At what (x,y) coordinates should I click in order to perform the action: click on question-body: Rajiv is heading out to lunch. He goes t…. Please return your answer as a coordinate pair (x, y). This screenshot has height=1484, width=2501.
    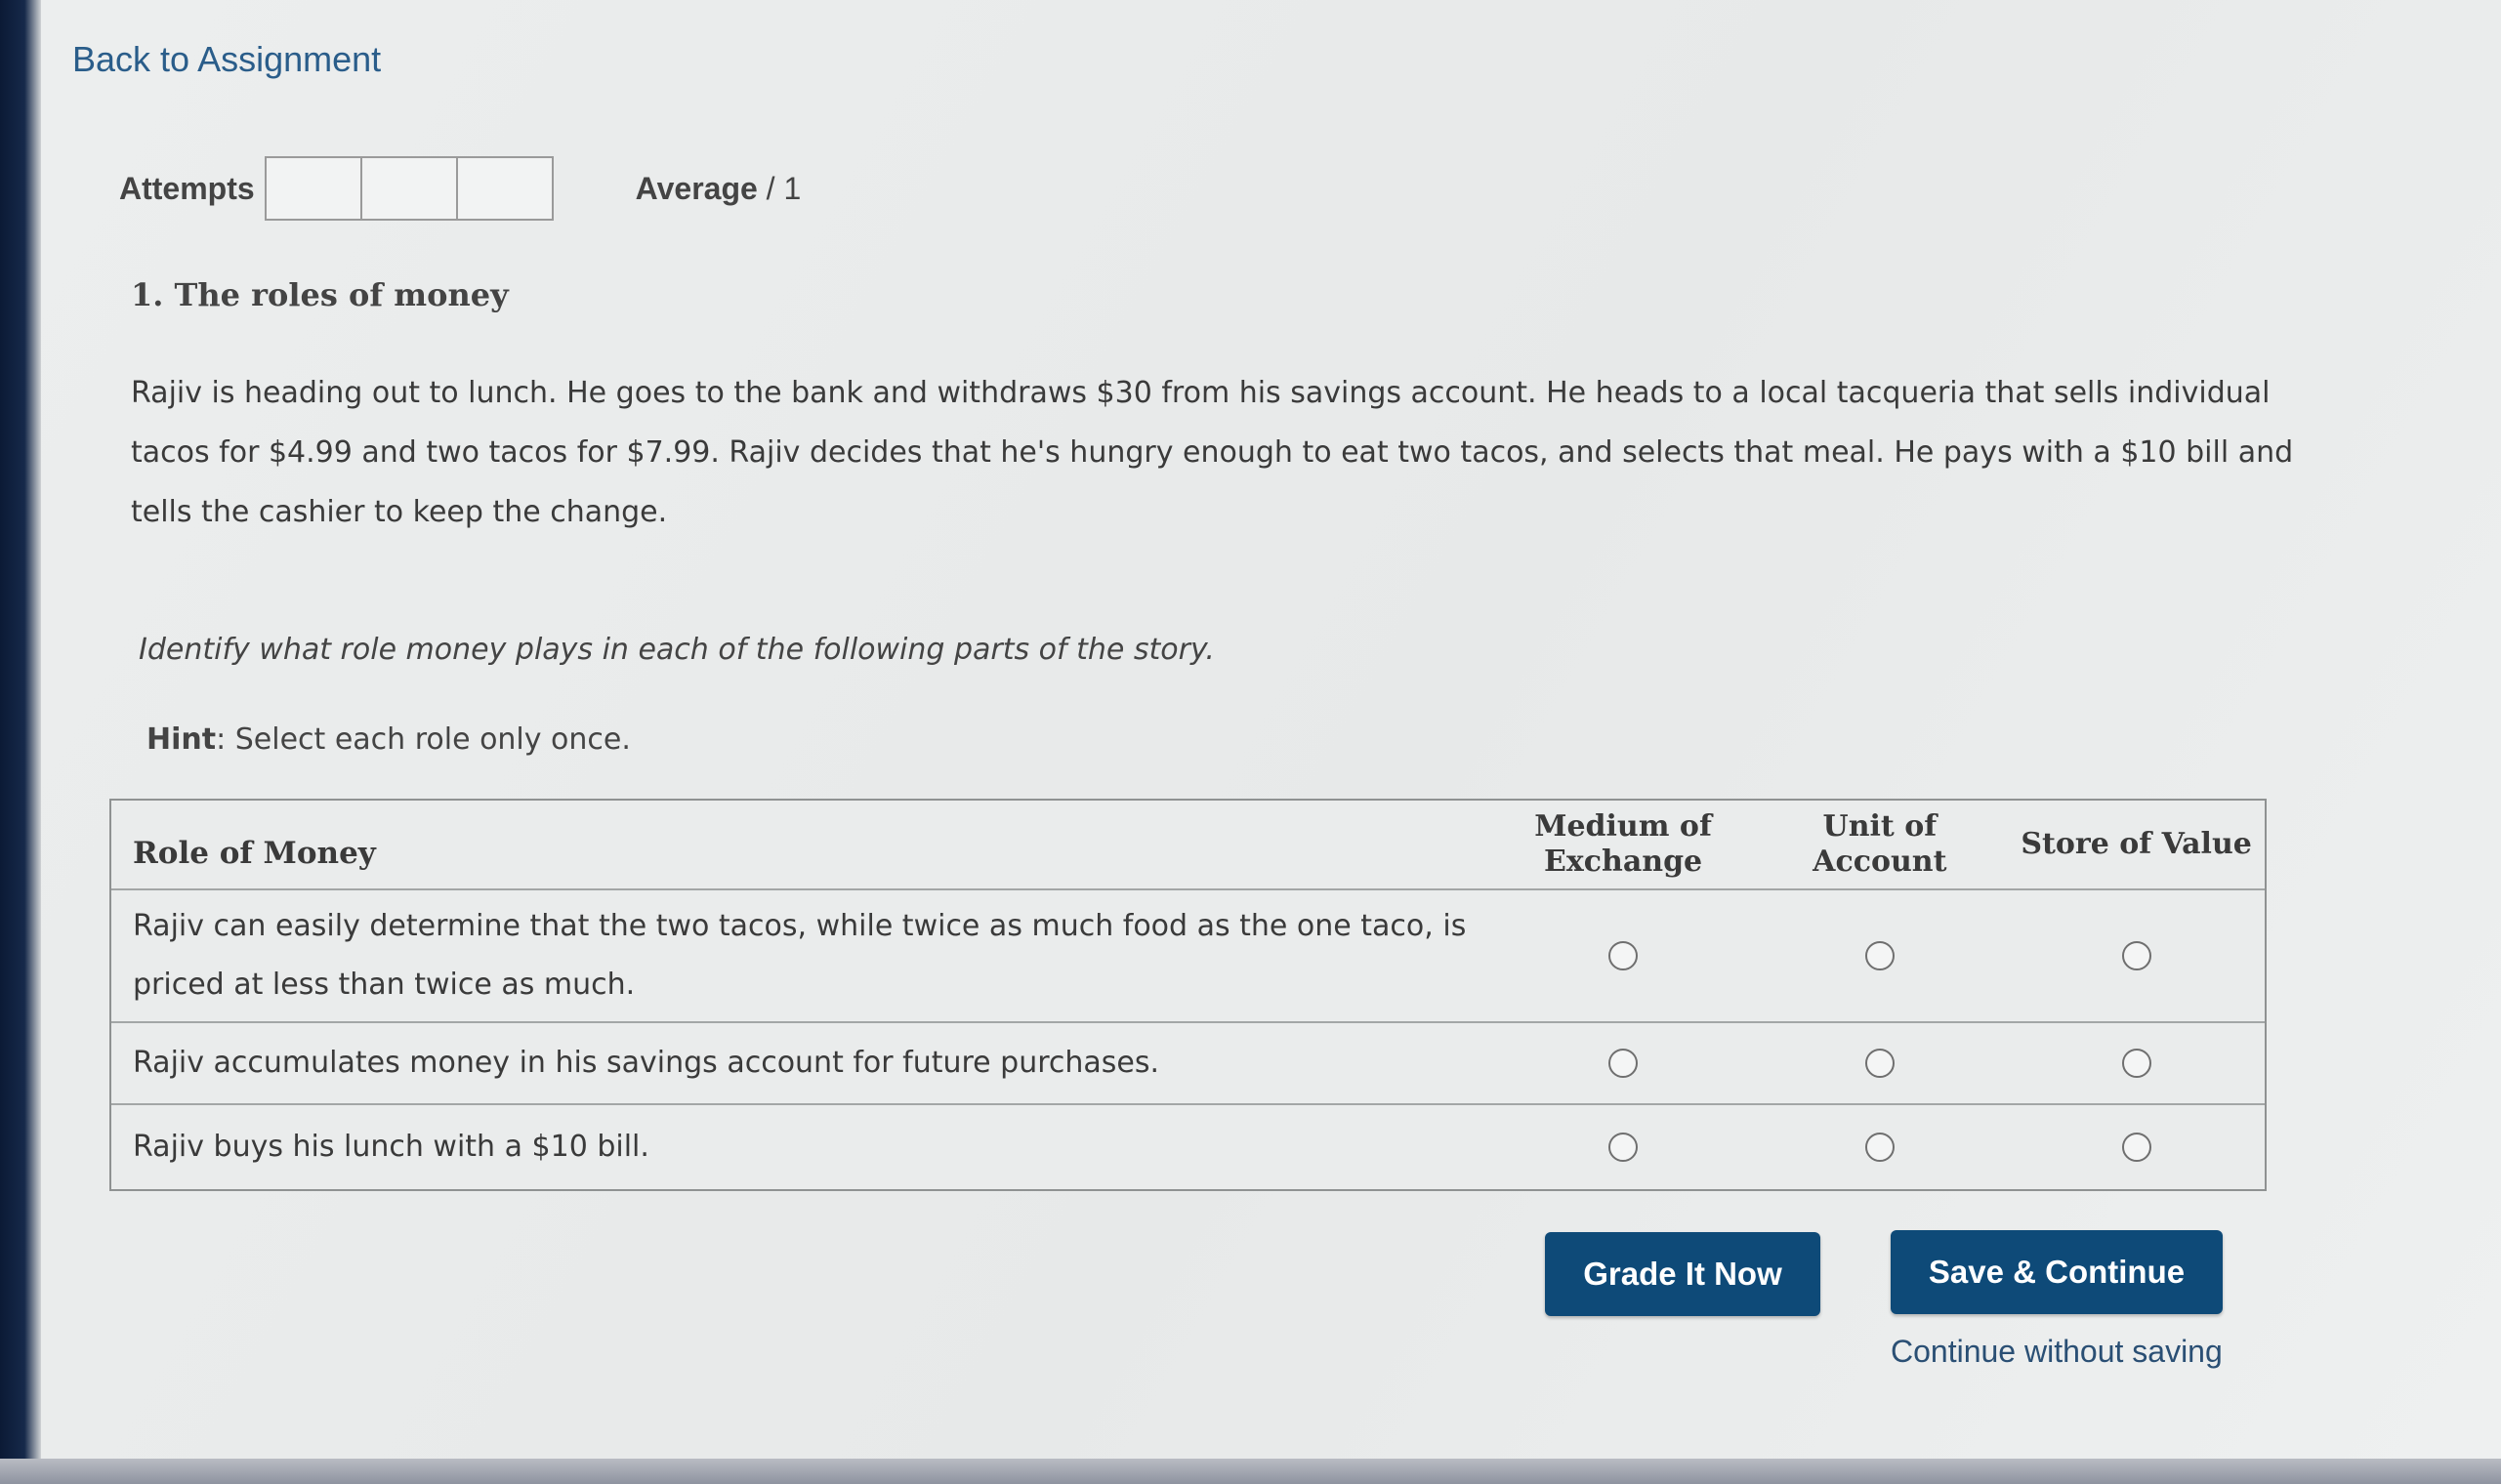
    Looking at the image, I should click on (1212, 453).